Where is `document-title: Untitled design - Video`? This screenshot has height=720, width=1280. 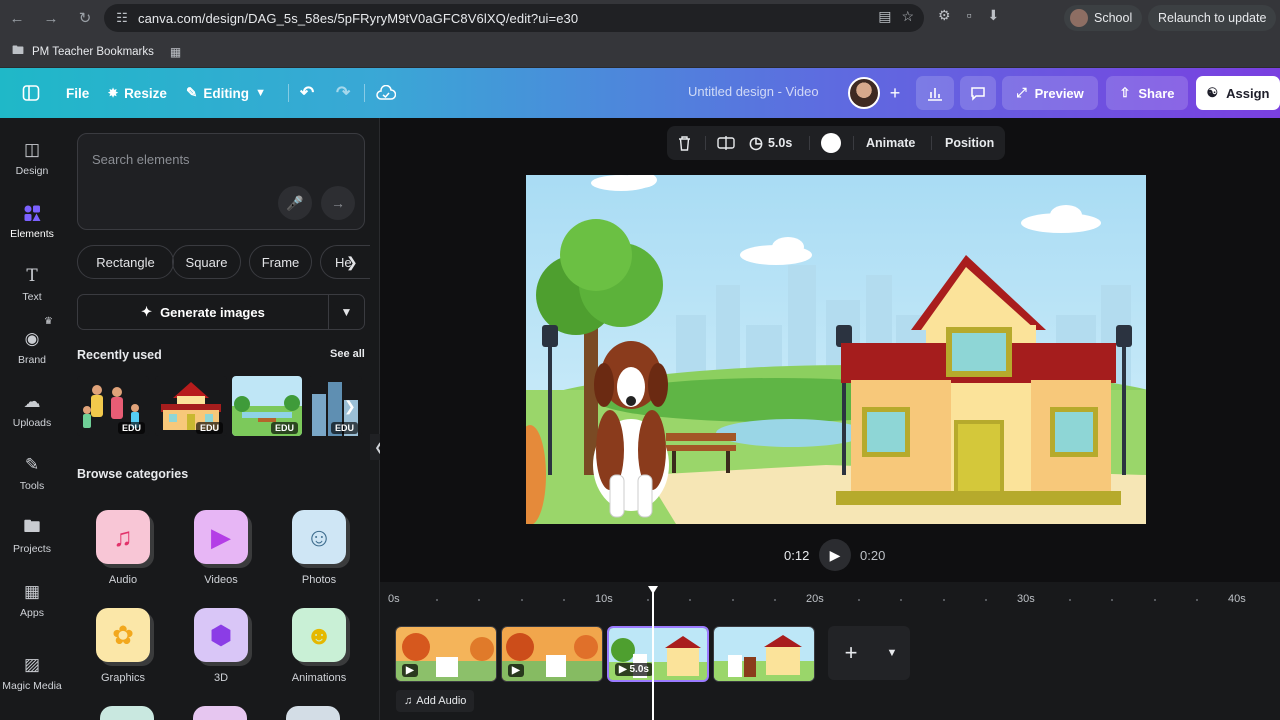 document-title: Untitled design - Video is located at coordinates (753, 91).